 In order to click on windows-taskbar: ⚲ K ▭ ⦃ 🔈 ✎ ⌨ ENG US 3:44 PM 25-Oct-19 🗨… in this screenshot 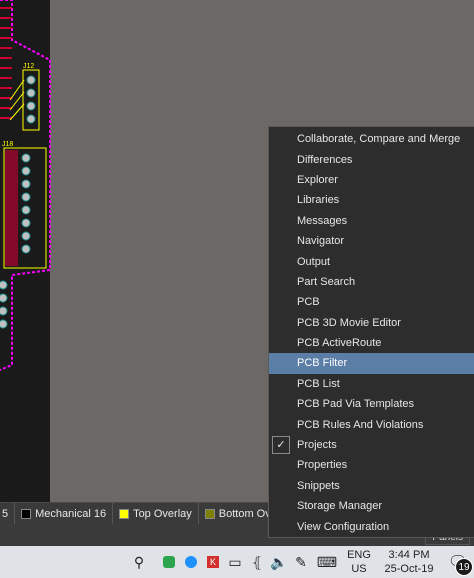, I will do `click(237, 562)`.